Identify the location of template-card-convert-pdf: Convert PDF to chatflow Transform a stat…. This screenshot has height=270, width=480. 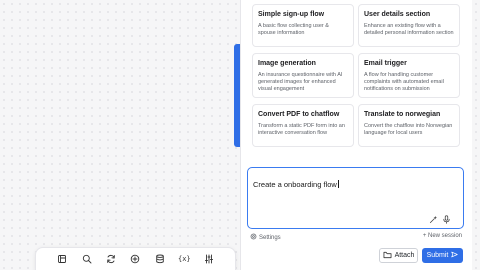
(303, 125).